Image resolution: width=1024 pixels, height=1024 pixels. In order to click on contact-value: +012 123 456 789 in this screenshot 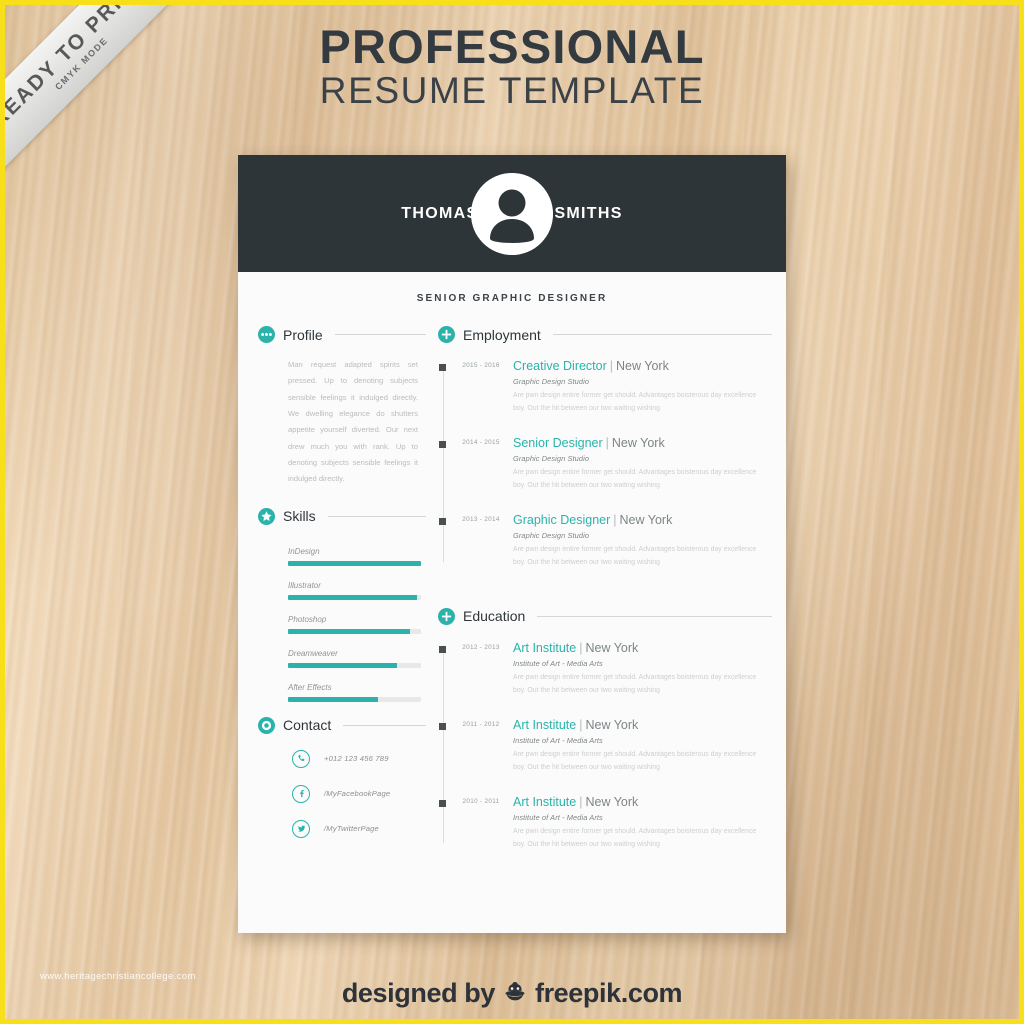, I will do `click(356, 758)`.